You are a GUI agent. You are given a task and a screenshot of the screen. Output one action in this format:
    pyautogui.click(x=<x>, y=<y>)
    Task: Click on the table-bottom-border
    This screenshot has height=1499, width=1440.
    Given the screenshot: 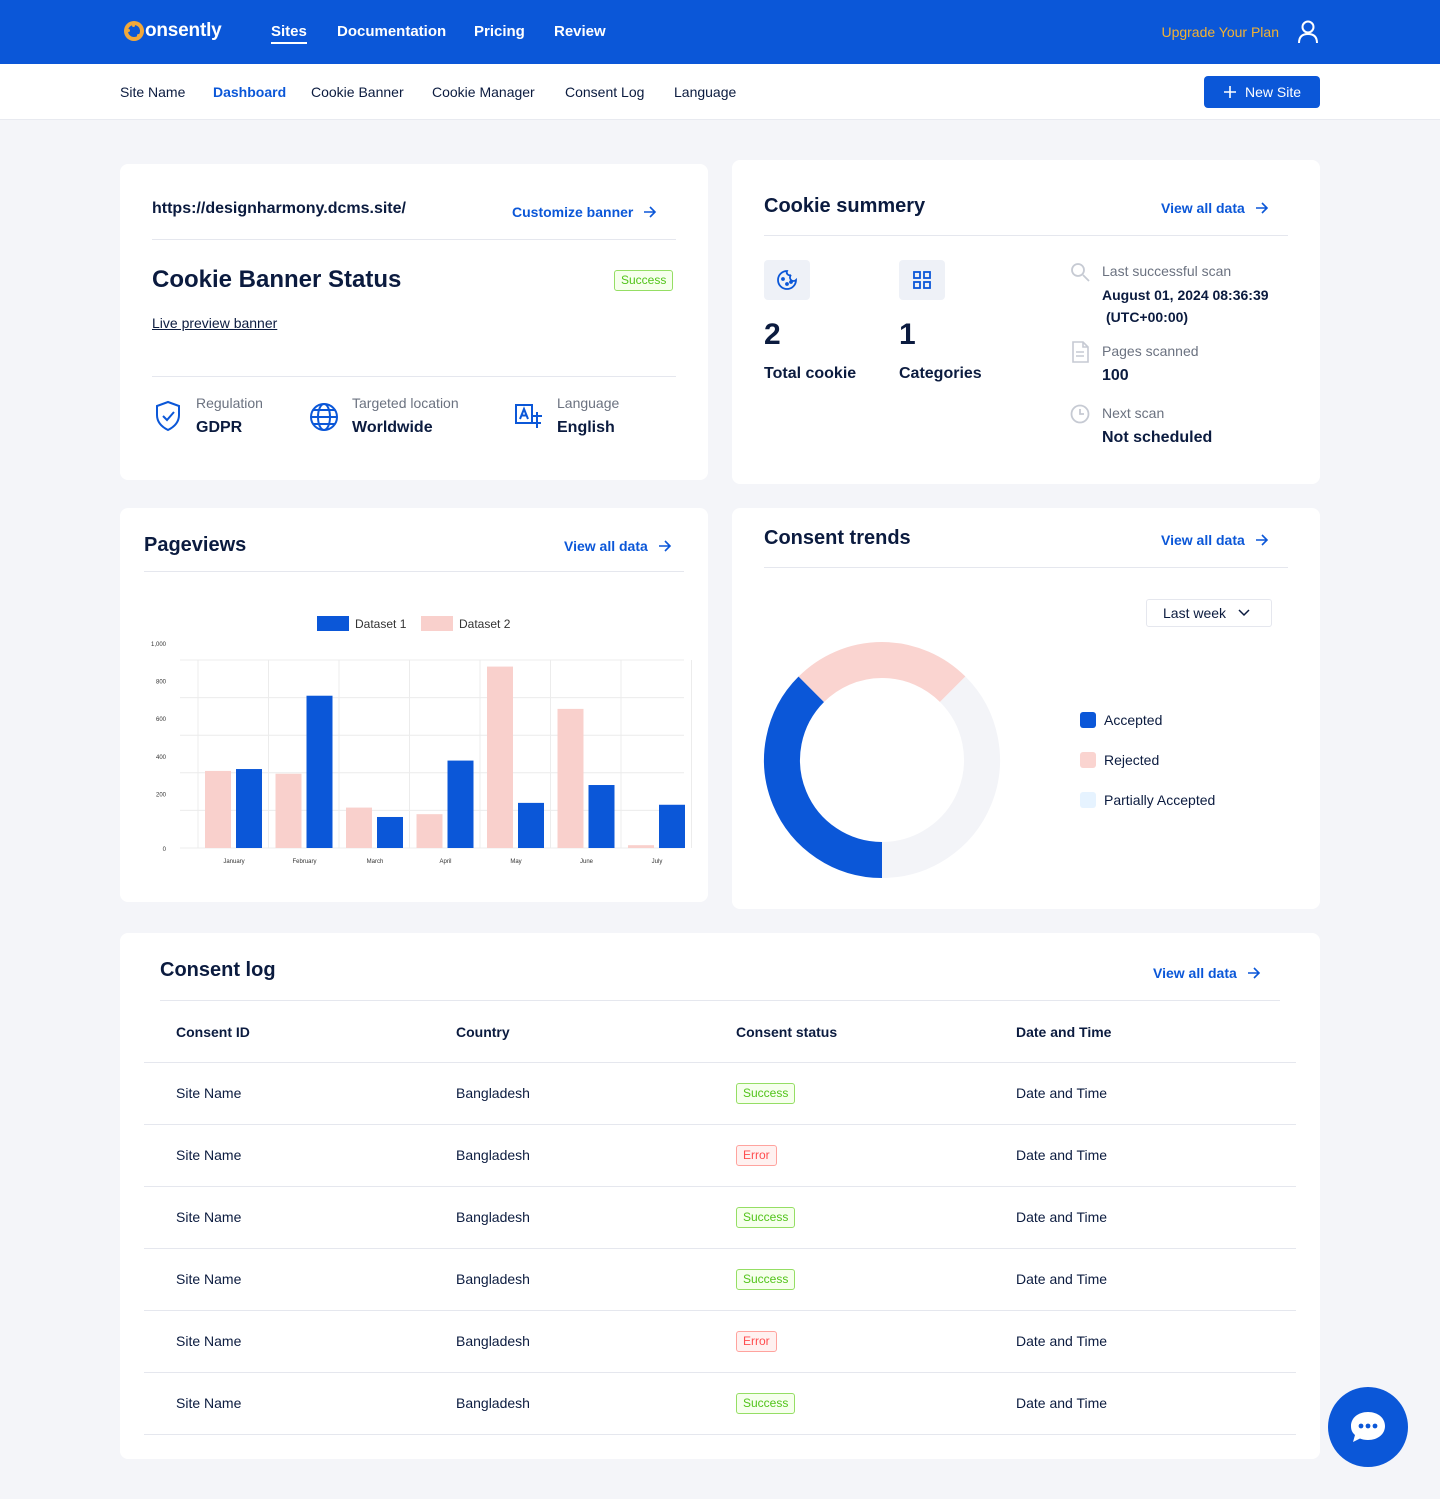 What is the action you would take?
    pyautogui.click(x=720, y=1434)
    